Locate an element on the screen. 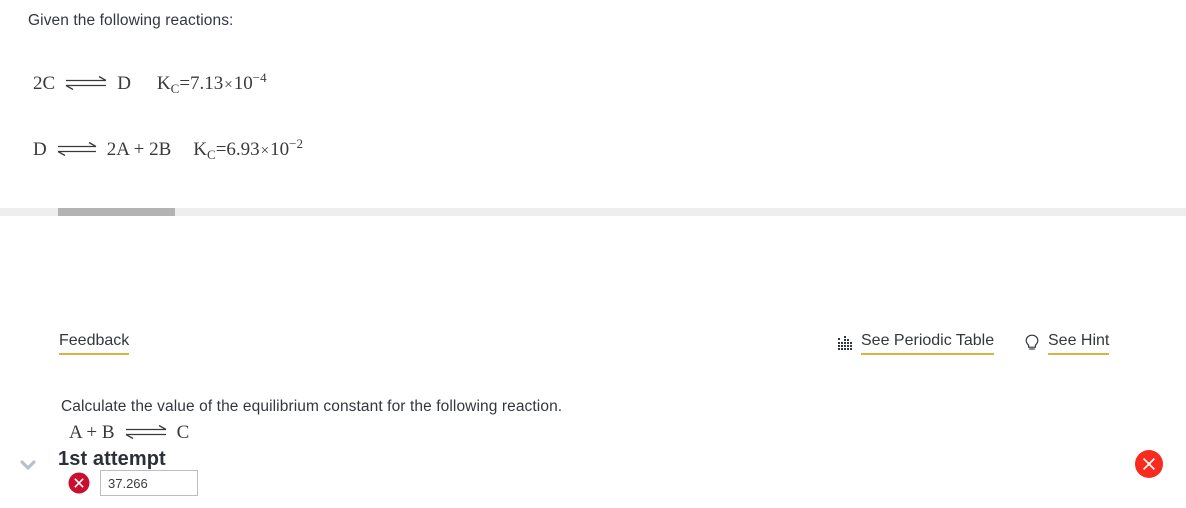 This screenshot has width=1186, height=508. question-reaction: A + B C is located at coordinates (129, 433).